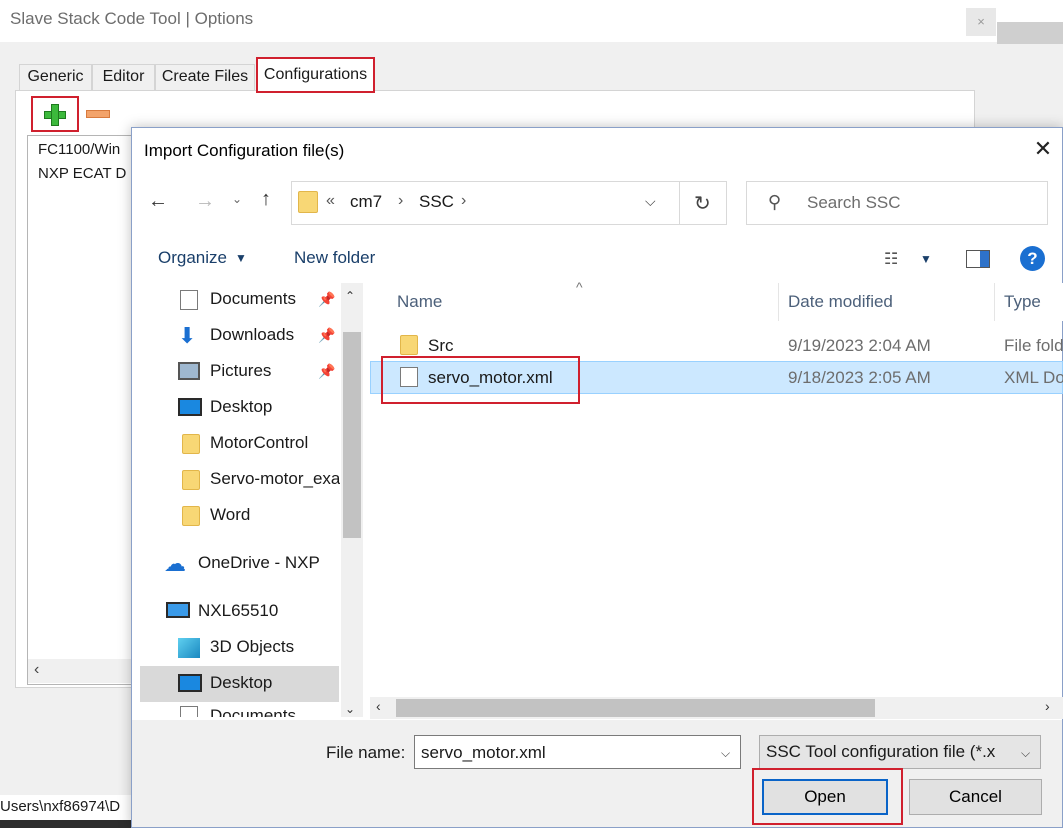  What do you see at coordinates (483, 753) in the screenshot?
I see `file-name-value: servo_motor.xml` at bounding box center [483, 753].